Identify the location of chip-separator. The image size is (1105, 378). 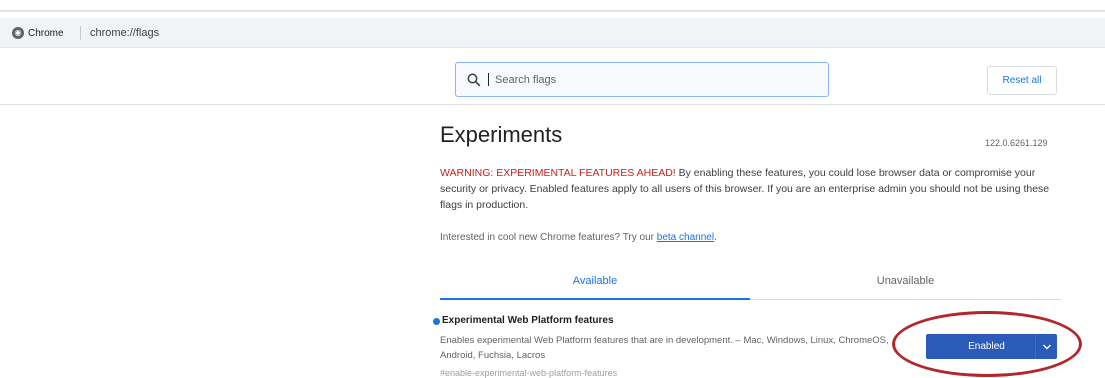
(80, 33).